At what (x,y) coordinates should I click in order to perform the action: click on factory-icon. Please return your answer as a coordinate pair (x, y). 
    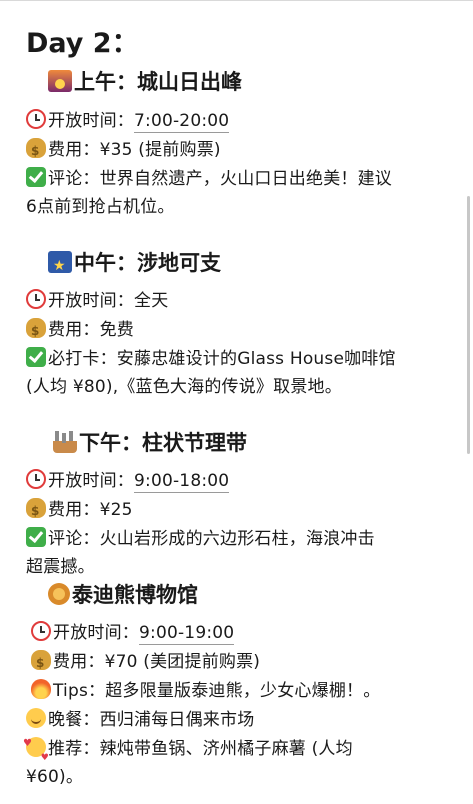
    Looking at the image, I should click on (65, 442).